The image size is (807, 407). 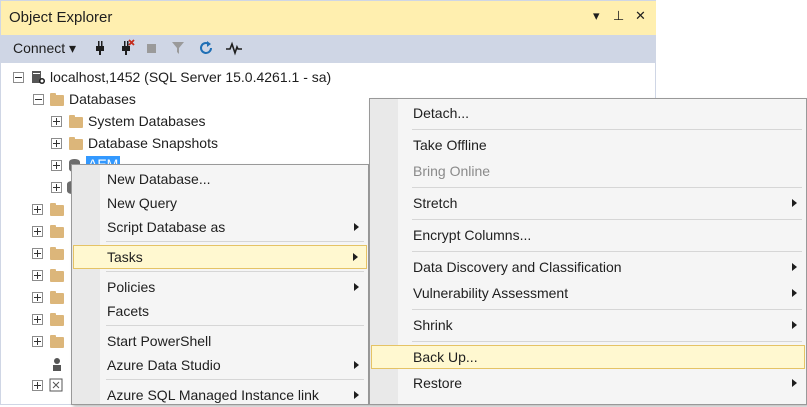 What do you see at coordinates (588, 383) in the screenshot?
I see `menu-item-restore: Restore` at bounding box center [588, 383].